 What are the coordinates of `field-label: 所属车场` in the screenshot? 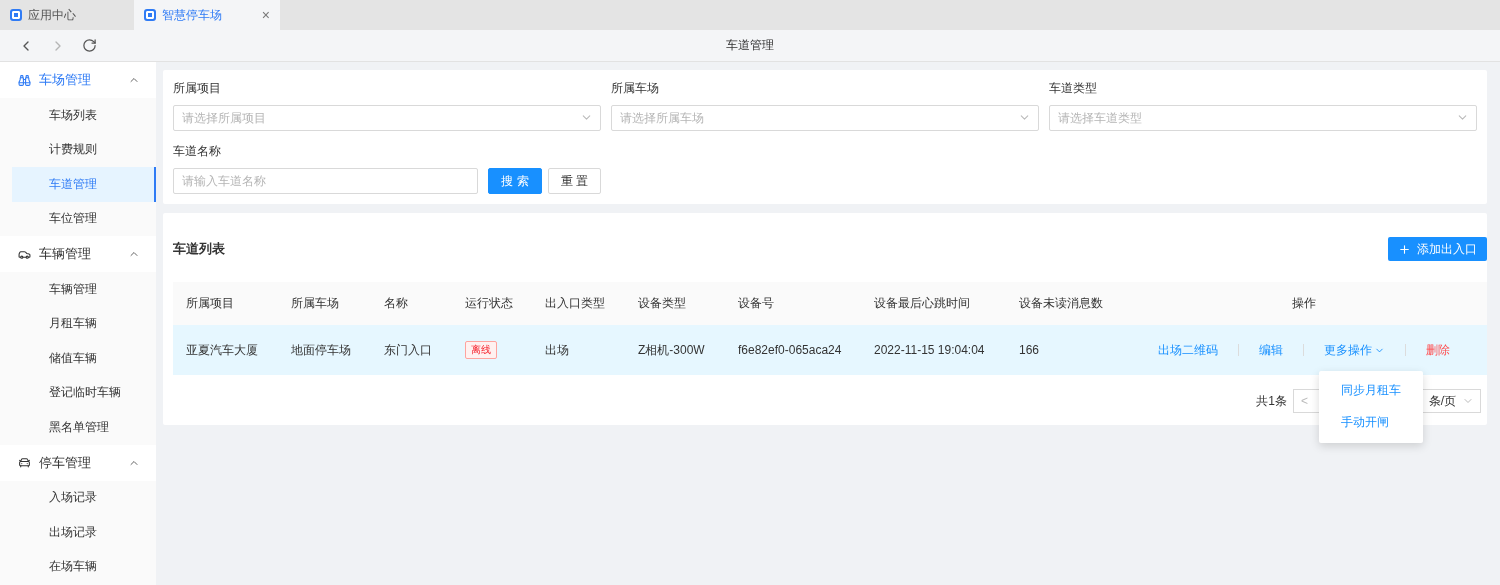 It's located at (635, 88).